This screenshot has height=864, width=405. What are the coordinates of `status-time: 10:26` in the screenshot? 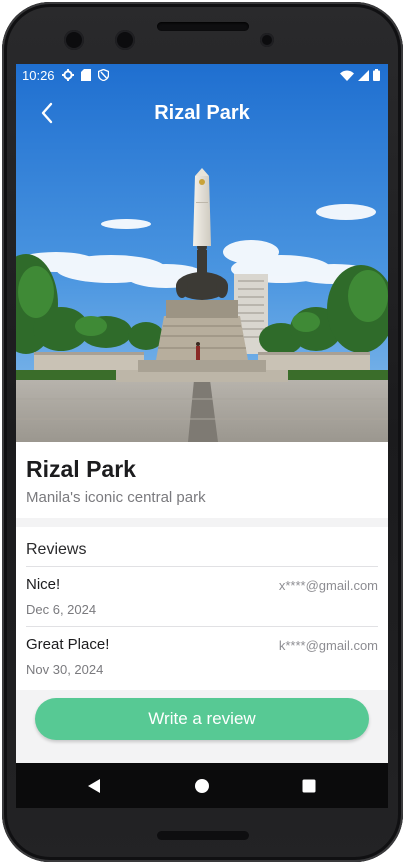 It's located at (38, 75).